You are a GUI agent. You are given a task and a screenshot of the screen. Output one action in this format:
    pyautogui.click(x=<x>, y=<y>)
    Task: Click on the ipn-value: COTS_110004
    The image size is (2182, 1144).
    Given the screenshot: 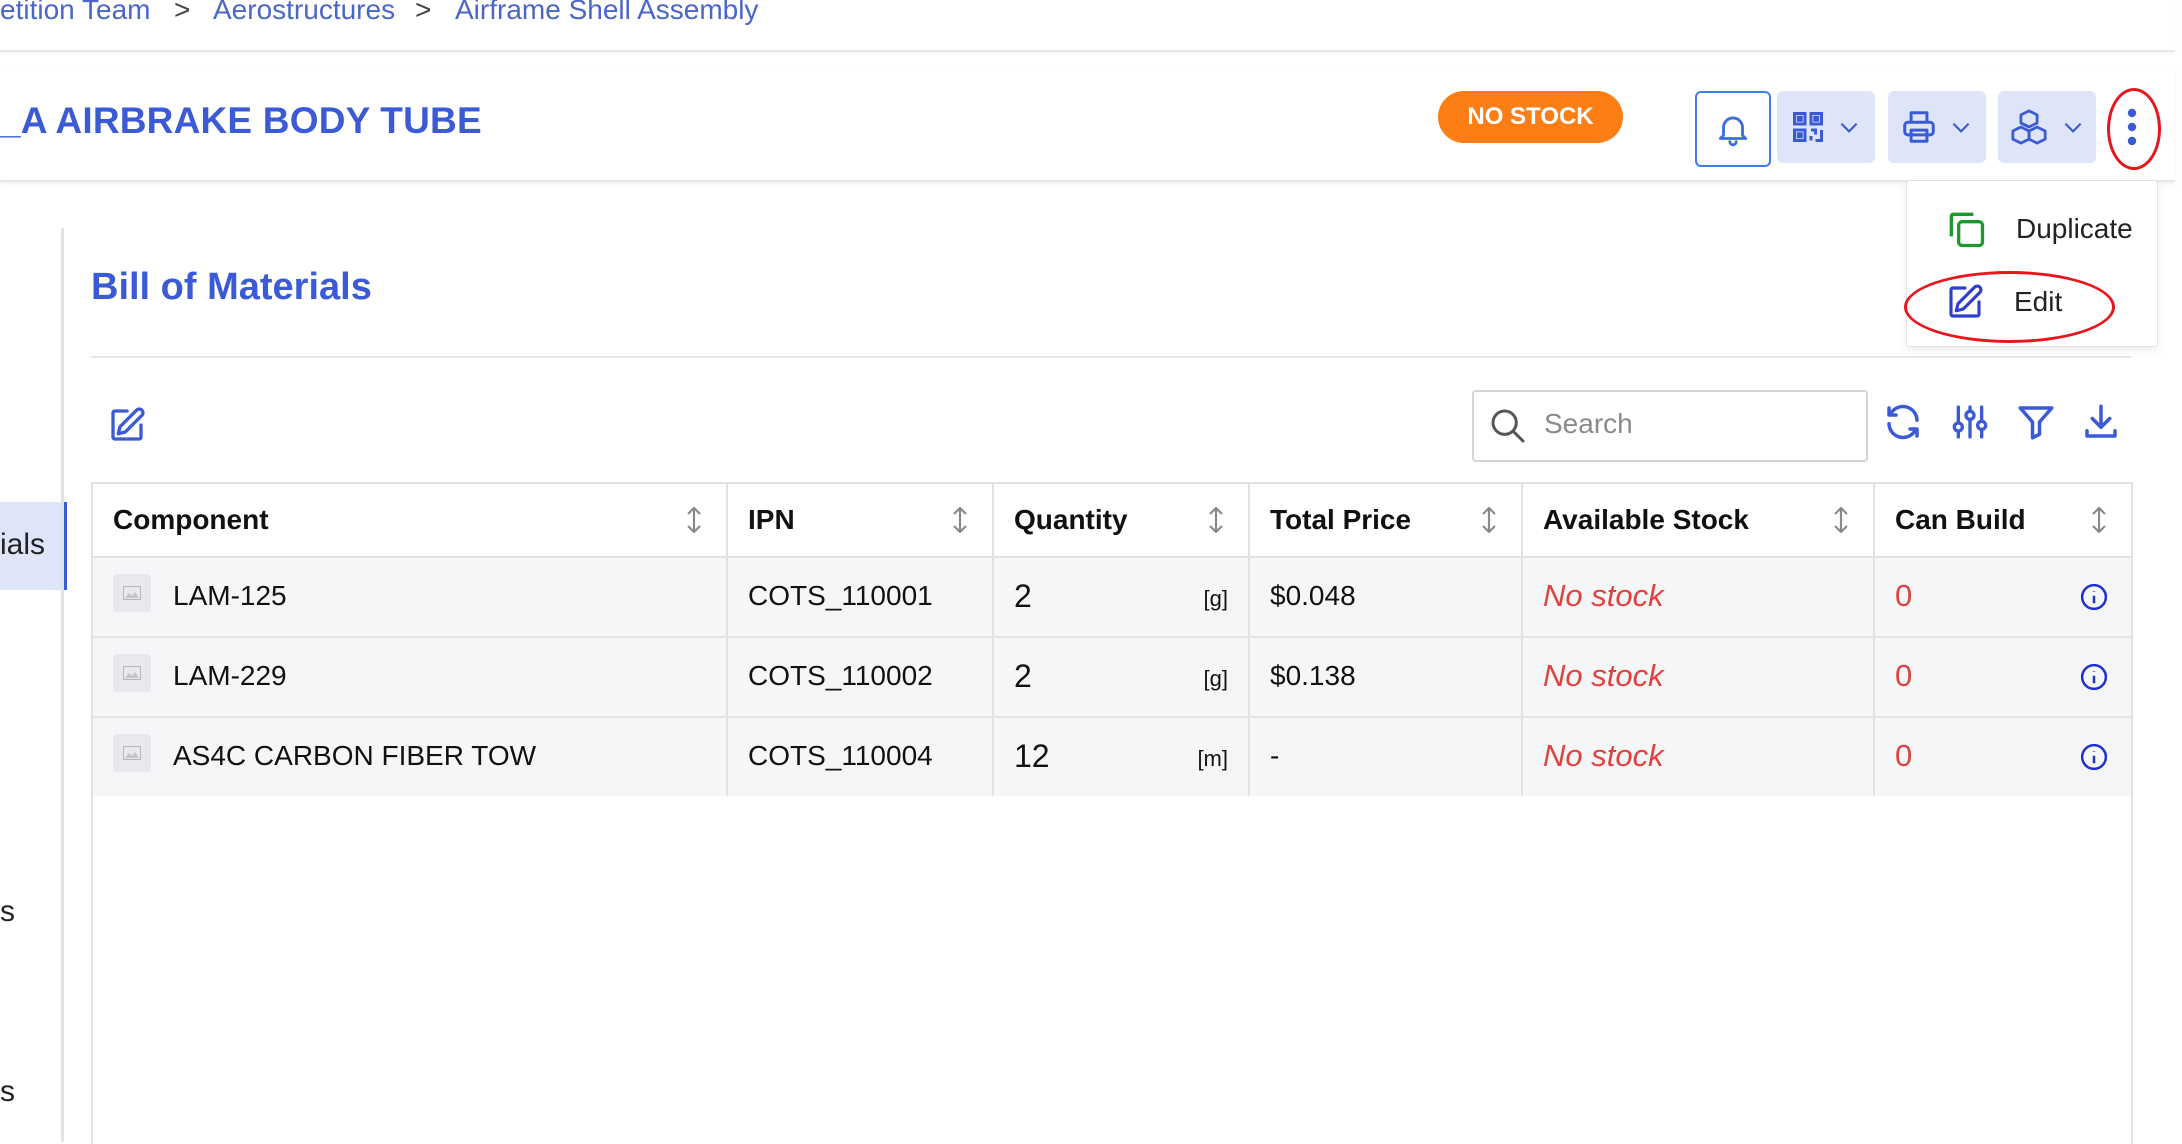 What is the action you would take?
    pyautogui.click(x=840, y=755)
    